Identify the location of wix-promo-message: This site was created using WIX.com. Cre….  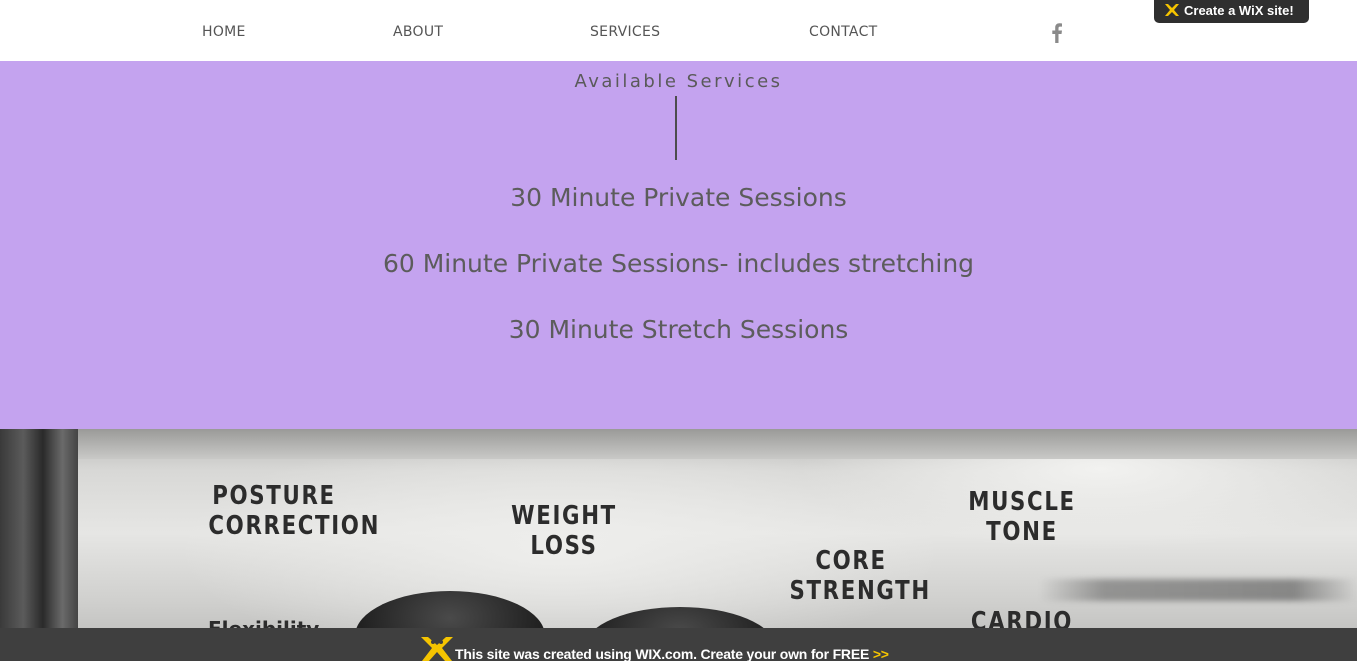
(662, 653).